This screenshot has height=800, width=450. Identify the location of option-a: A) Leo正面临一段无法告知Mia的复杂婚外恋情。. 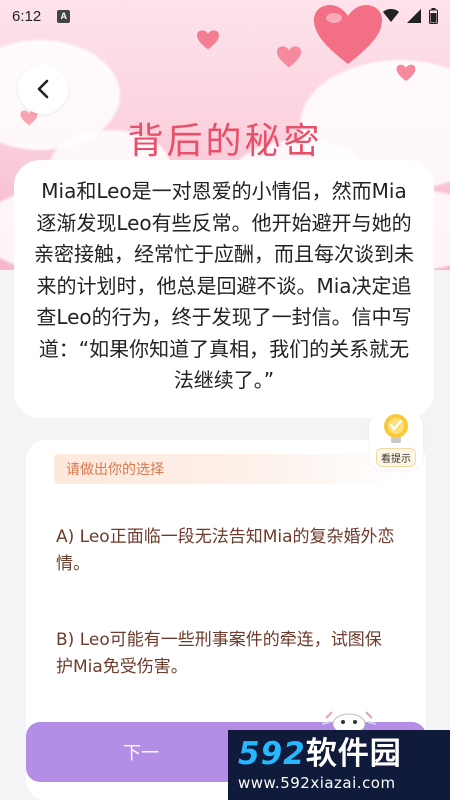
(226, 551).